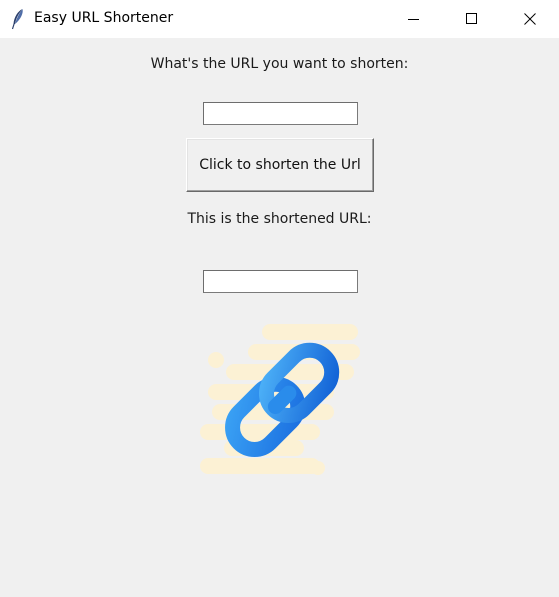 The image size is (559, 597). I want to click on shortened-url-label: This is the shortened URL:, so click(279, 219).